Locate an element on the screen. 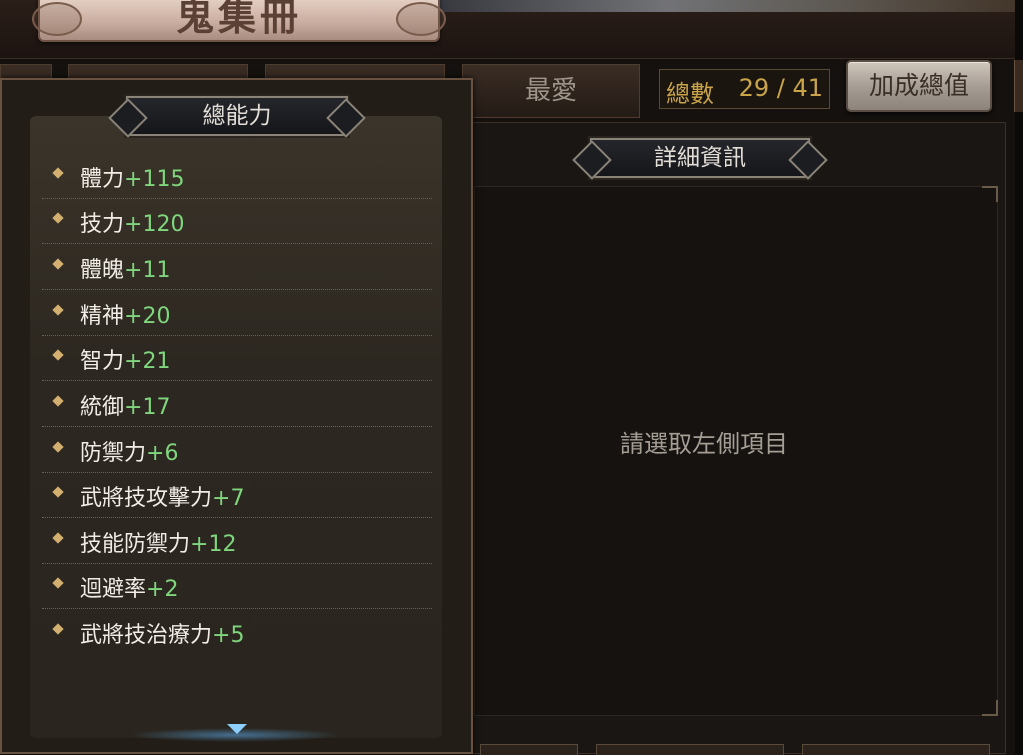 Image resolution: width=1023 pixels, height=755 pixels. top-scenery-strip is located at coordinates (726, 6).